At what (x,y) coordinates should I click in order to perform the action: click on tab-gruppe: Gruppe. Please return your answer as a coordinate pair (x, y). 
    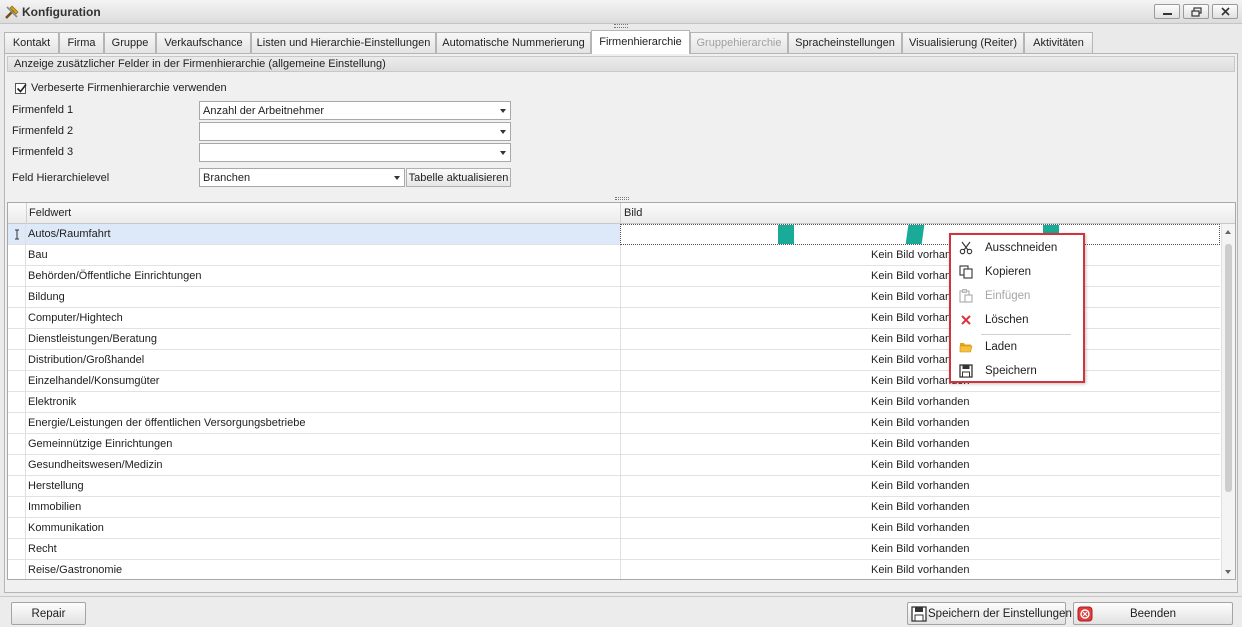
    Looking at the image, I should click on (130, 42).